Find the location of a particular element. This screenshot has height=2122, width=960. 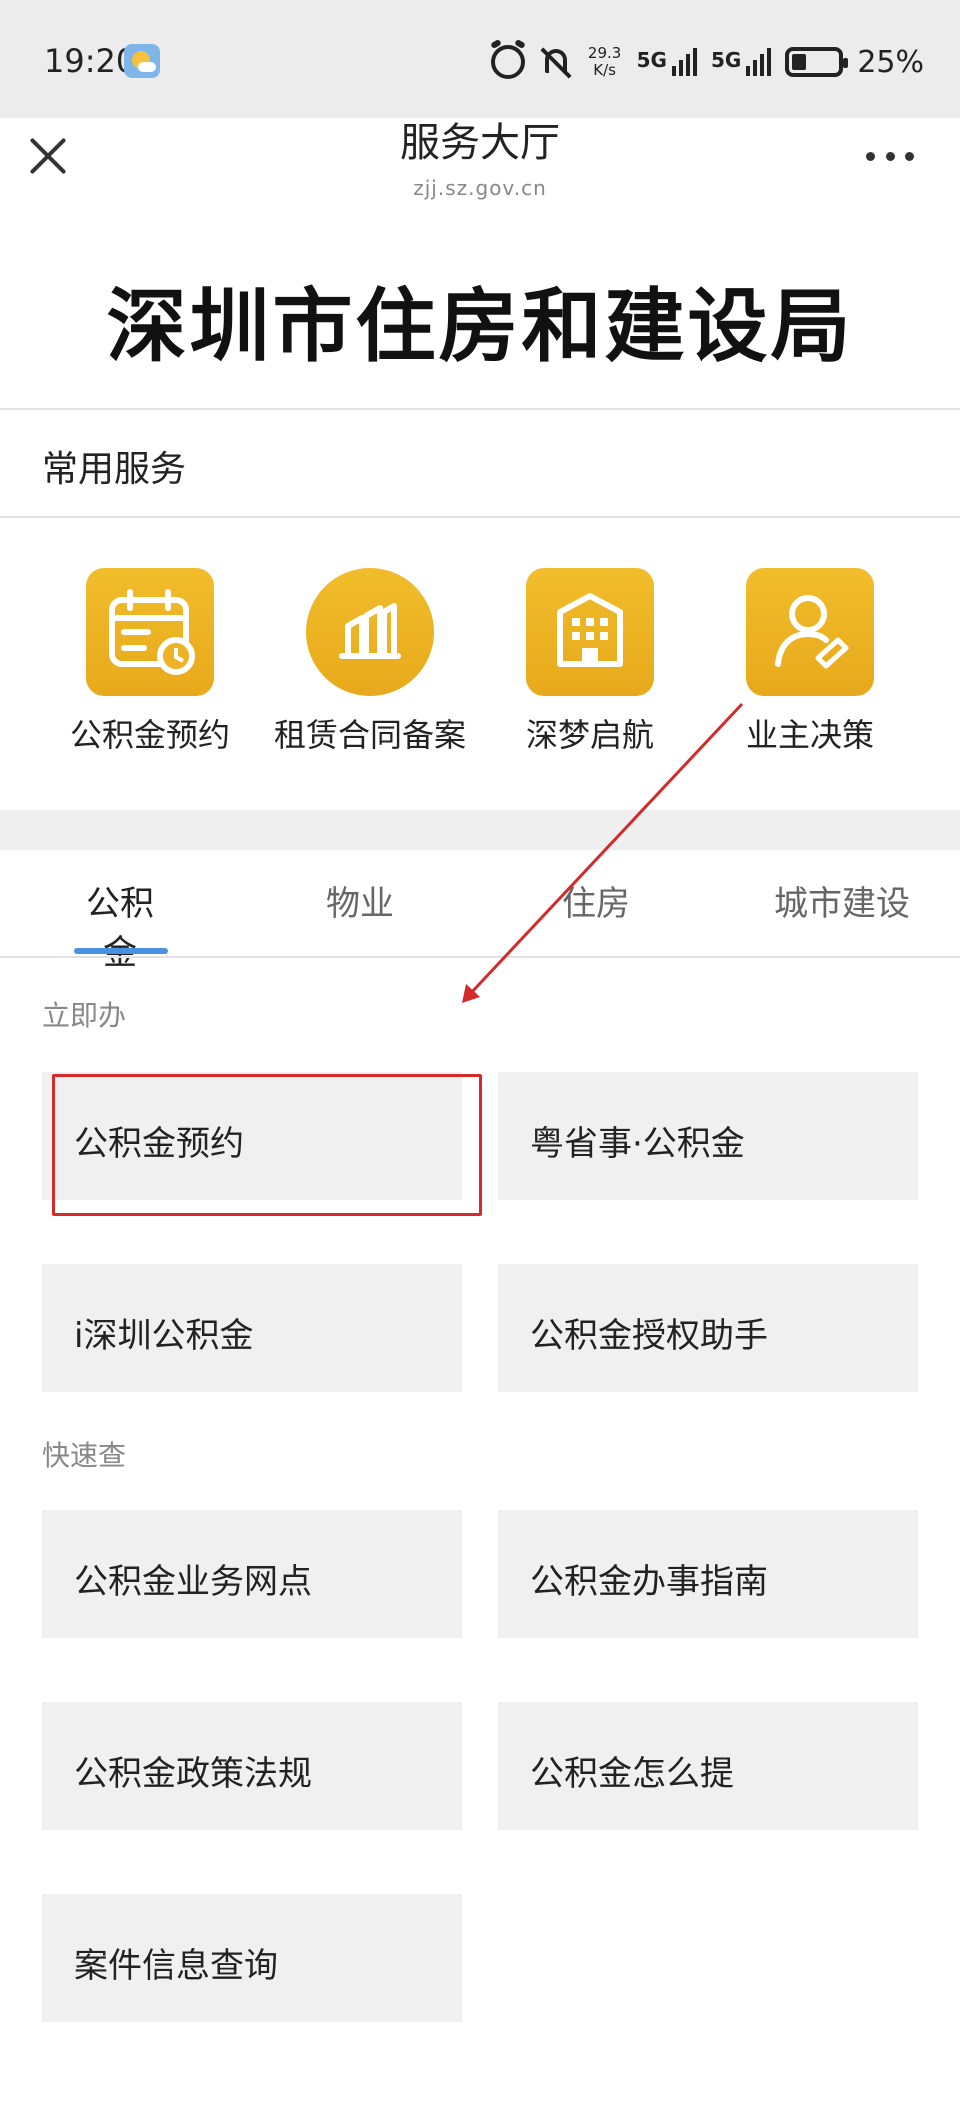

list-item-label: 公积金办事指南 is located at coordinates (649, 1582).